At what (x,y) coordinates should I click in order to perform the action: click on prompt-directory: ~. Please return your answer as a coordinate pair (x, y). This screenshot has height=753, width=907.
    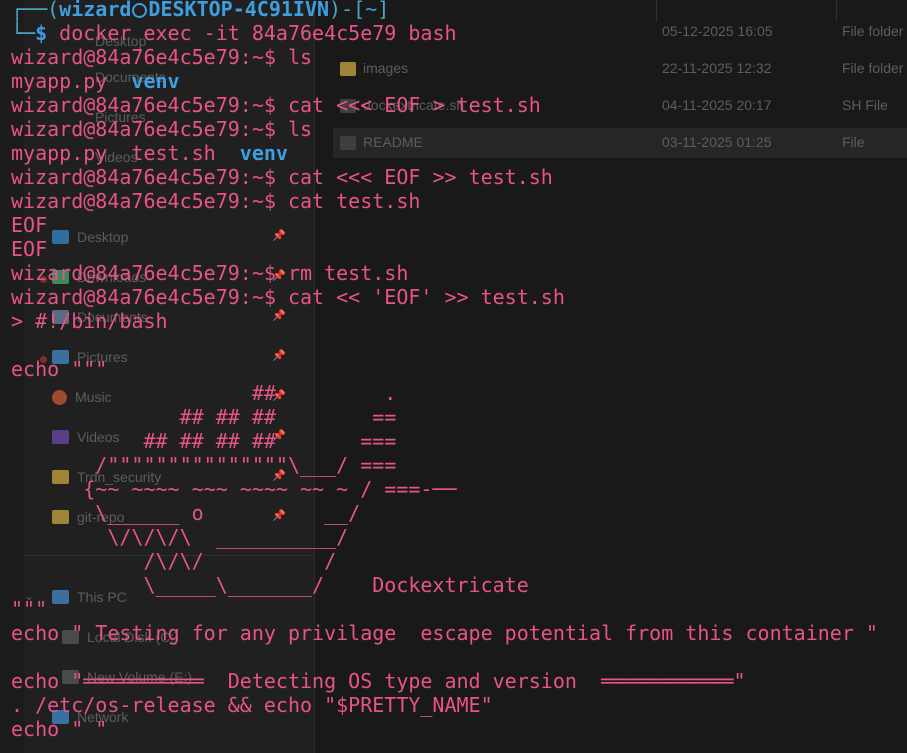
    Looking at the image, I should click on (371, 10).